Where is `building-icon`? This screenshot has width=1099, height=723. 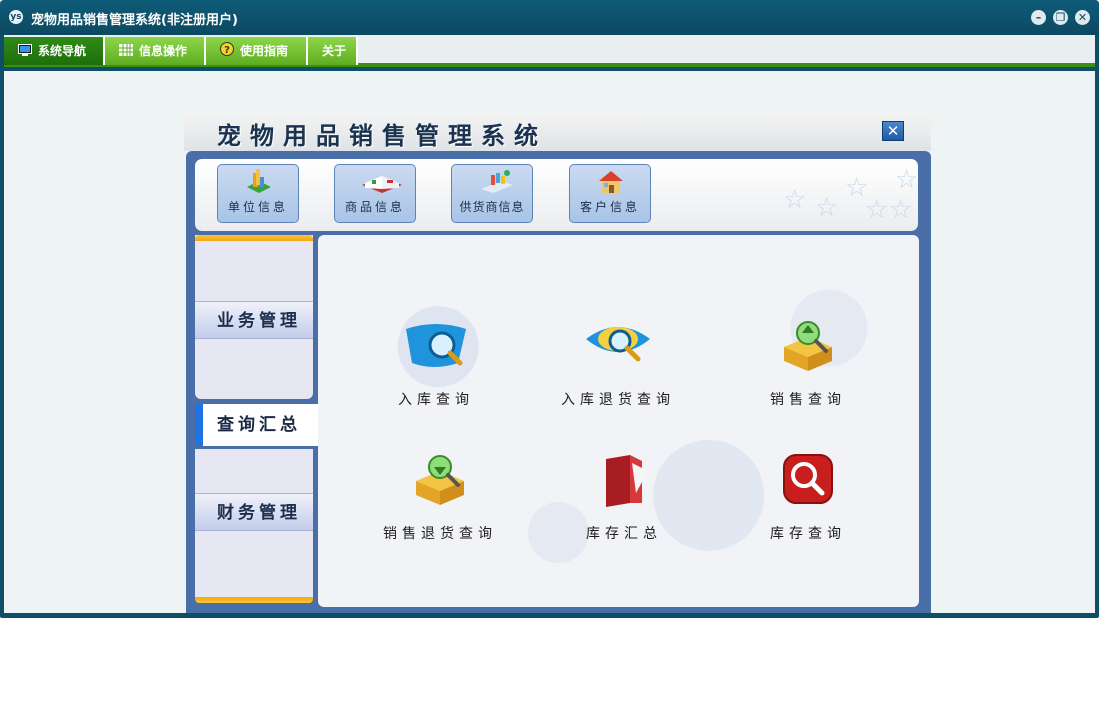
building-icon is located at coordinates (259, 182).